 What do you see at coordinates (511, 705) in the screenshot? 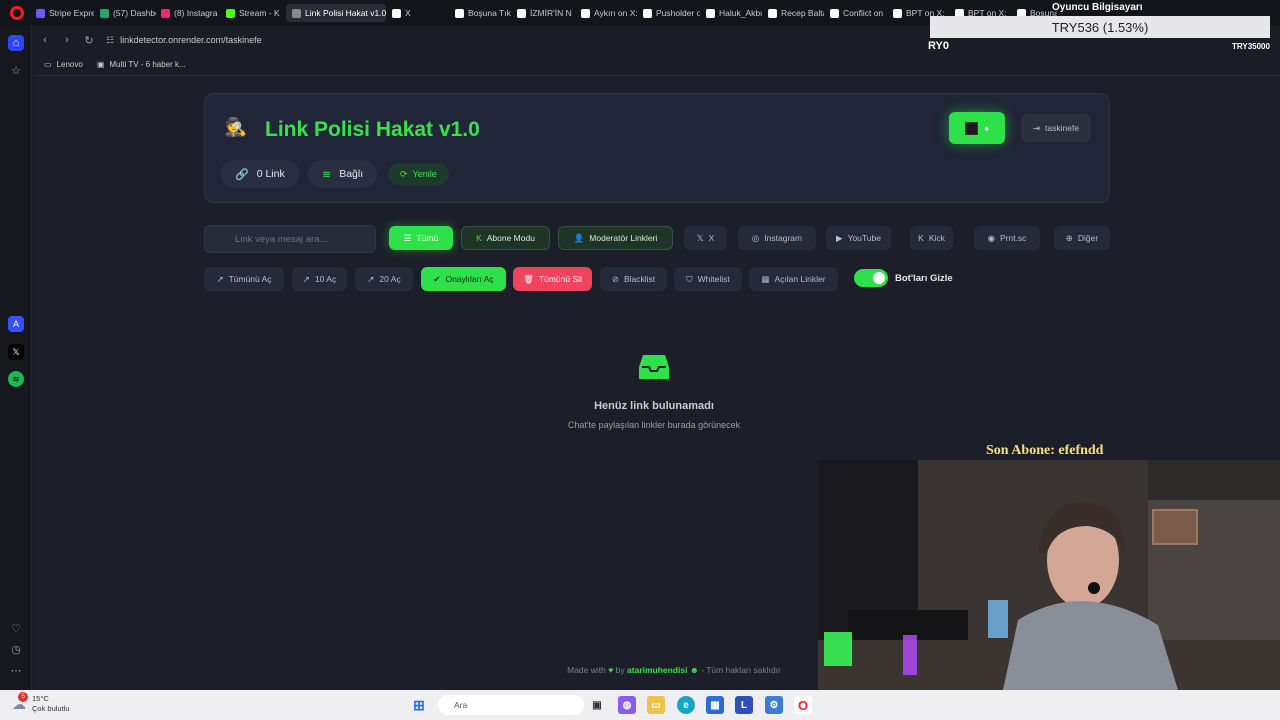
I see `taskbar-search: Ara` at bounding box center [511, 705].